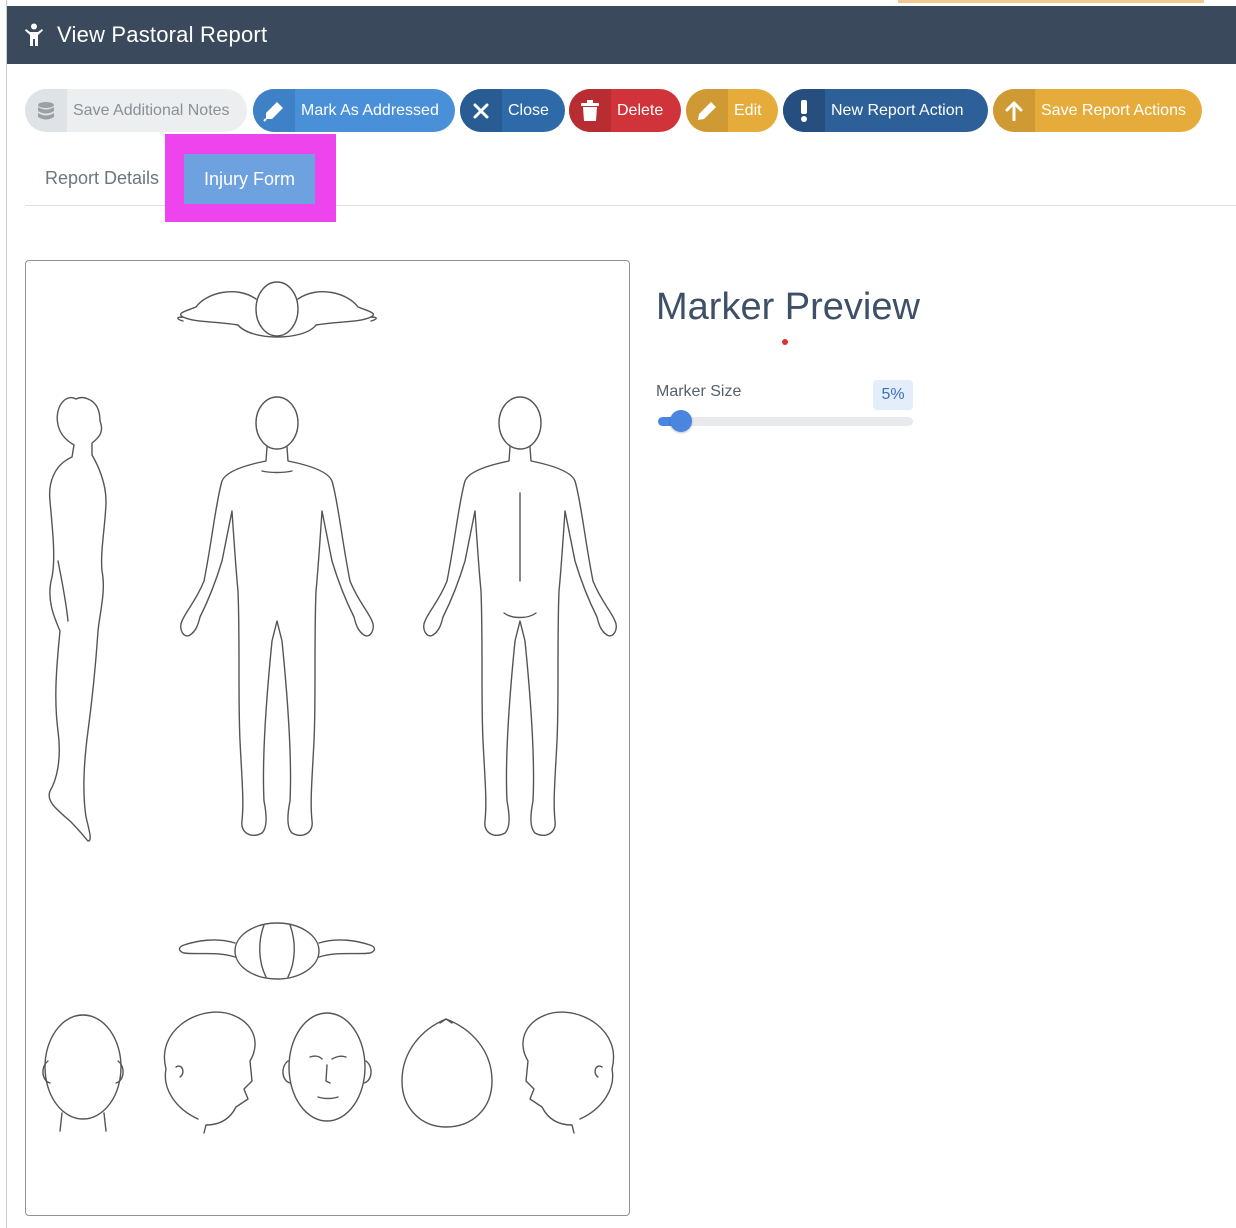 The width and height of the screenshot is (1236, 1228). Describe the element at coordinates (447, 1073) in the screenshot. I see `head-top-view` at that location.